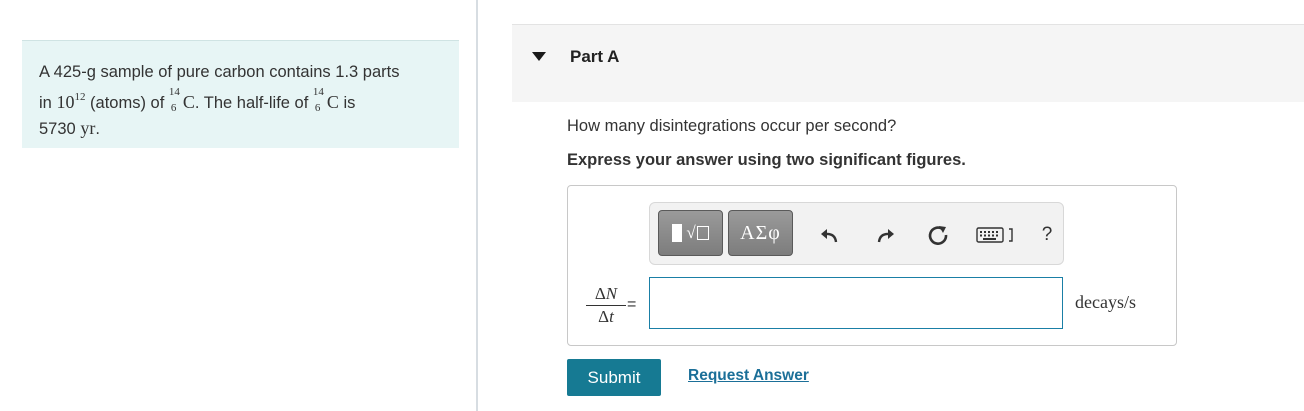  What do you see at coordinates (748, 376) in the screenshot?
I see `request-answer-link: Request Answer` at bounding box center [748, 376].